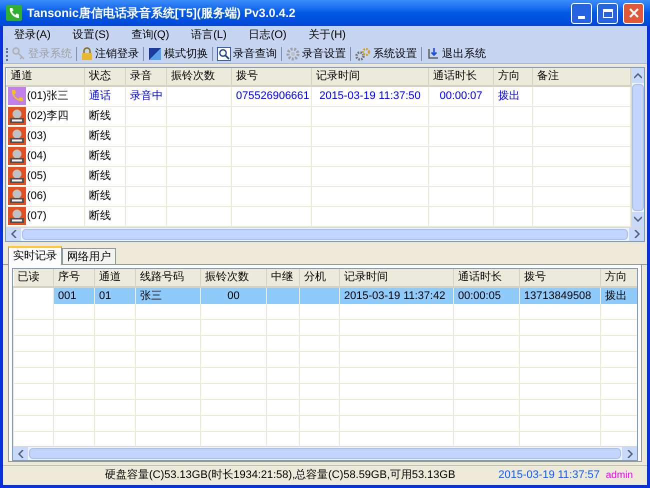  What do you see at coordinates (233, 296) in the screenshot?
I see `table-cell: 00` at bounding box center [233, 296].